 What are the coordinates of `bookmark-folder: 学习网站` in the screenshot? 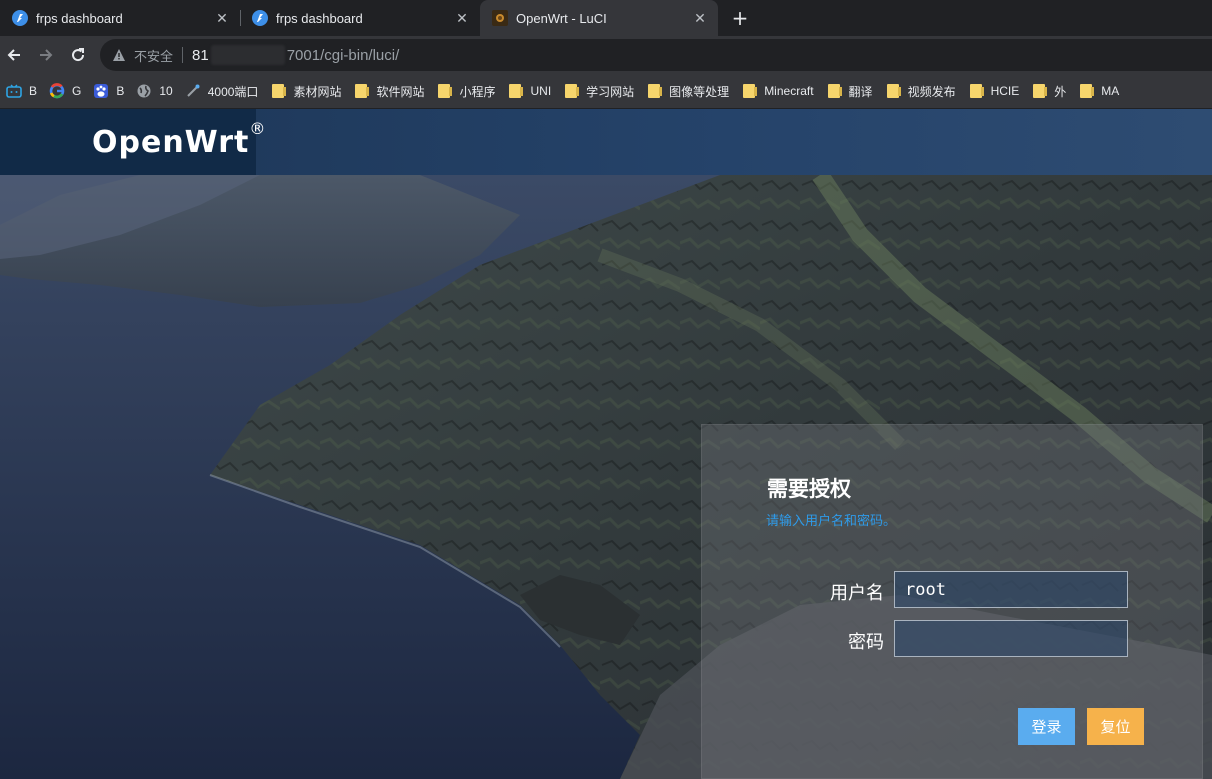 It's located at (598, 91).